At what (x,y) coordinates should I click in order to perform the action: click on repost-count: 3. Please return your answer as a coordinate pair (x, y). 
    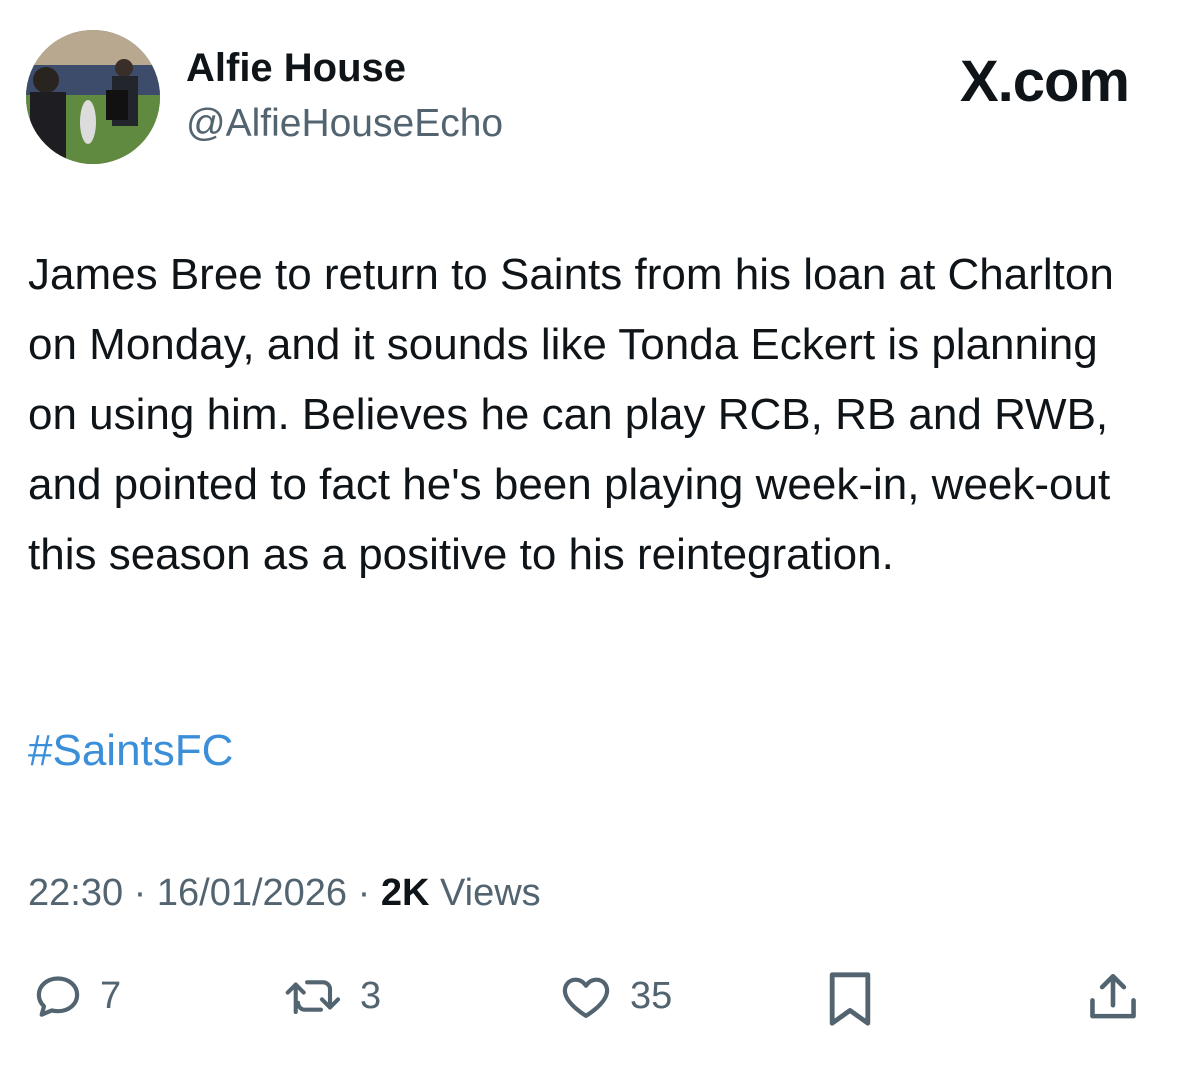
    Looking at the image, I should click on (371, 995).